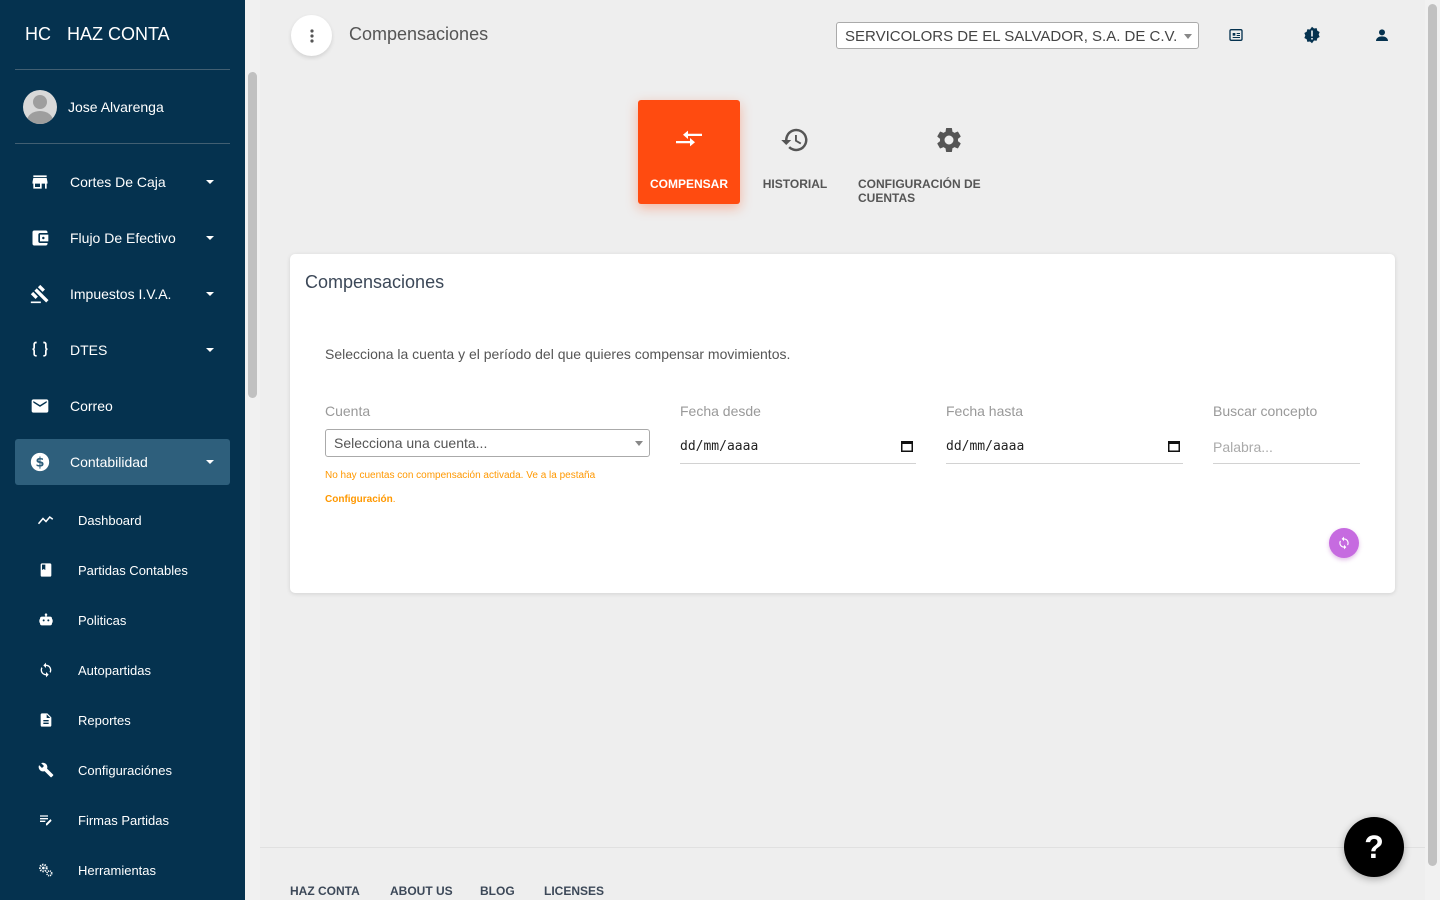  What do you see at coordinates (40, 350) in the screenshot?
I see `code-braces-icon` at bounding box center [40, 350].